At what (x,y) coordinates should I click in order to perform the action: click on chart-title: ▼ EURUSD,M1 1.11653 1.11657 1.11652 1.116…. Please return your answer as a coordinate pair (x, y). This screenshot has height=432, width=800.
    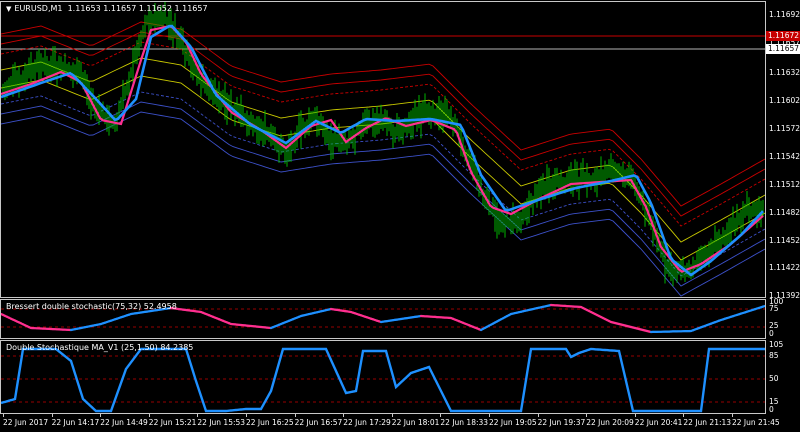
    Looking at the image, I should click on (107, 8).